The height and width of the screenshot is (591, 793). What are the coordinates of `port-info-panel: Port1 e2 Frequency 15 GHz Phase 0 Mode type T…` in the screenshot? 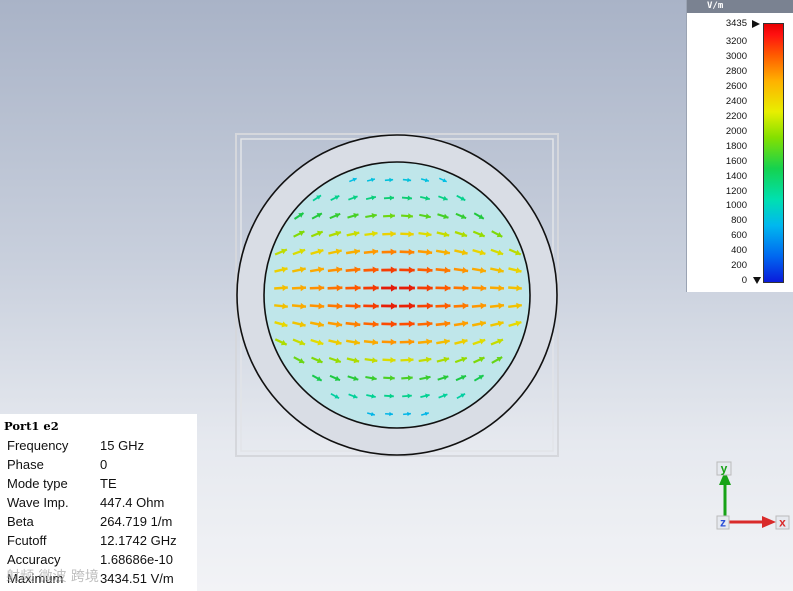 It's located at (98, 502).